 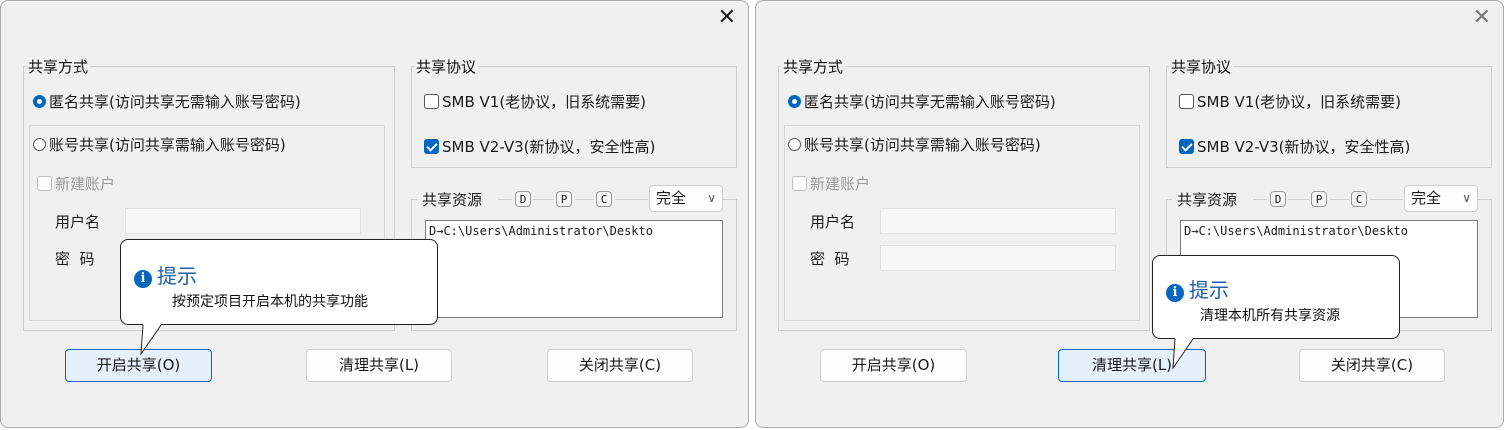 What do you see at coordinates (574, 269) in the screenshot?
I see `resource-list: D→C:\Users\Administrator\Deskto` at bounding box center [574, 269].